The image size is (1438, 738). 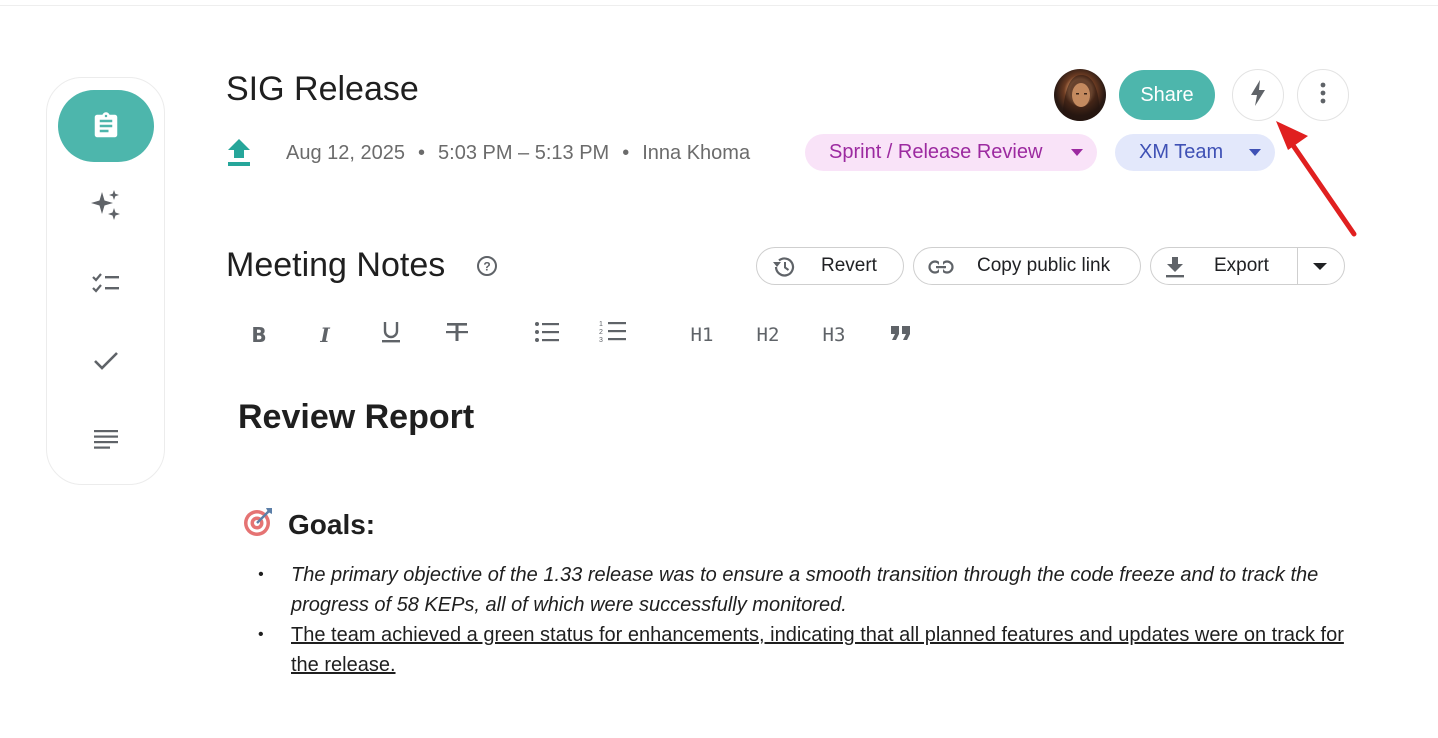 I want to click on quote-icon, so click(x=901, y=335).